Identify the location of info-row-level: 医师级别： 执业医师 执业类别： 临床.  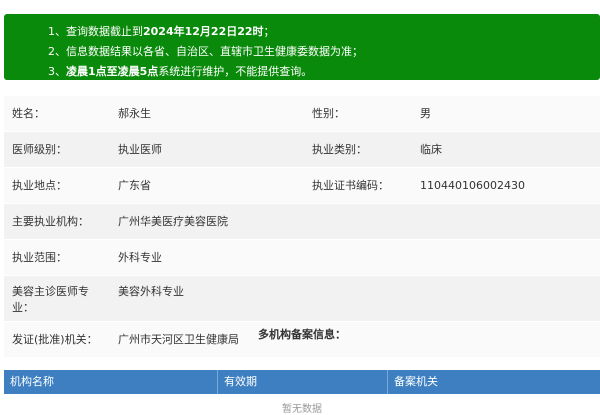
(302, 150).